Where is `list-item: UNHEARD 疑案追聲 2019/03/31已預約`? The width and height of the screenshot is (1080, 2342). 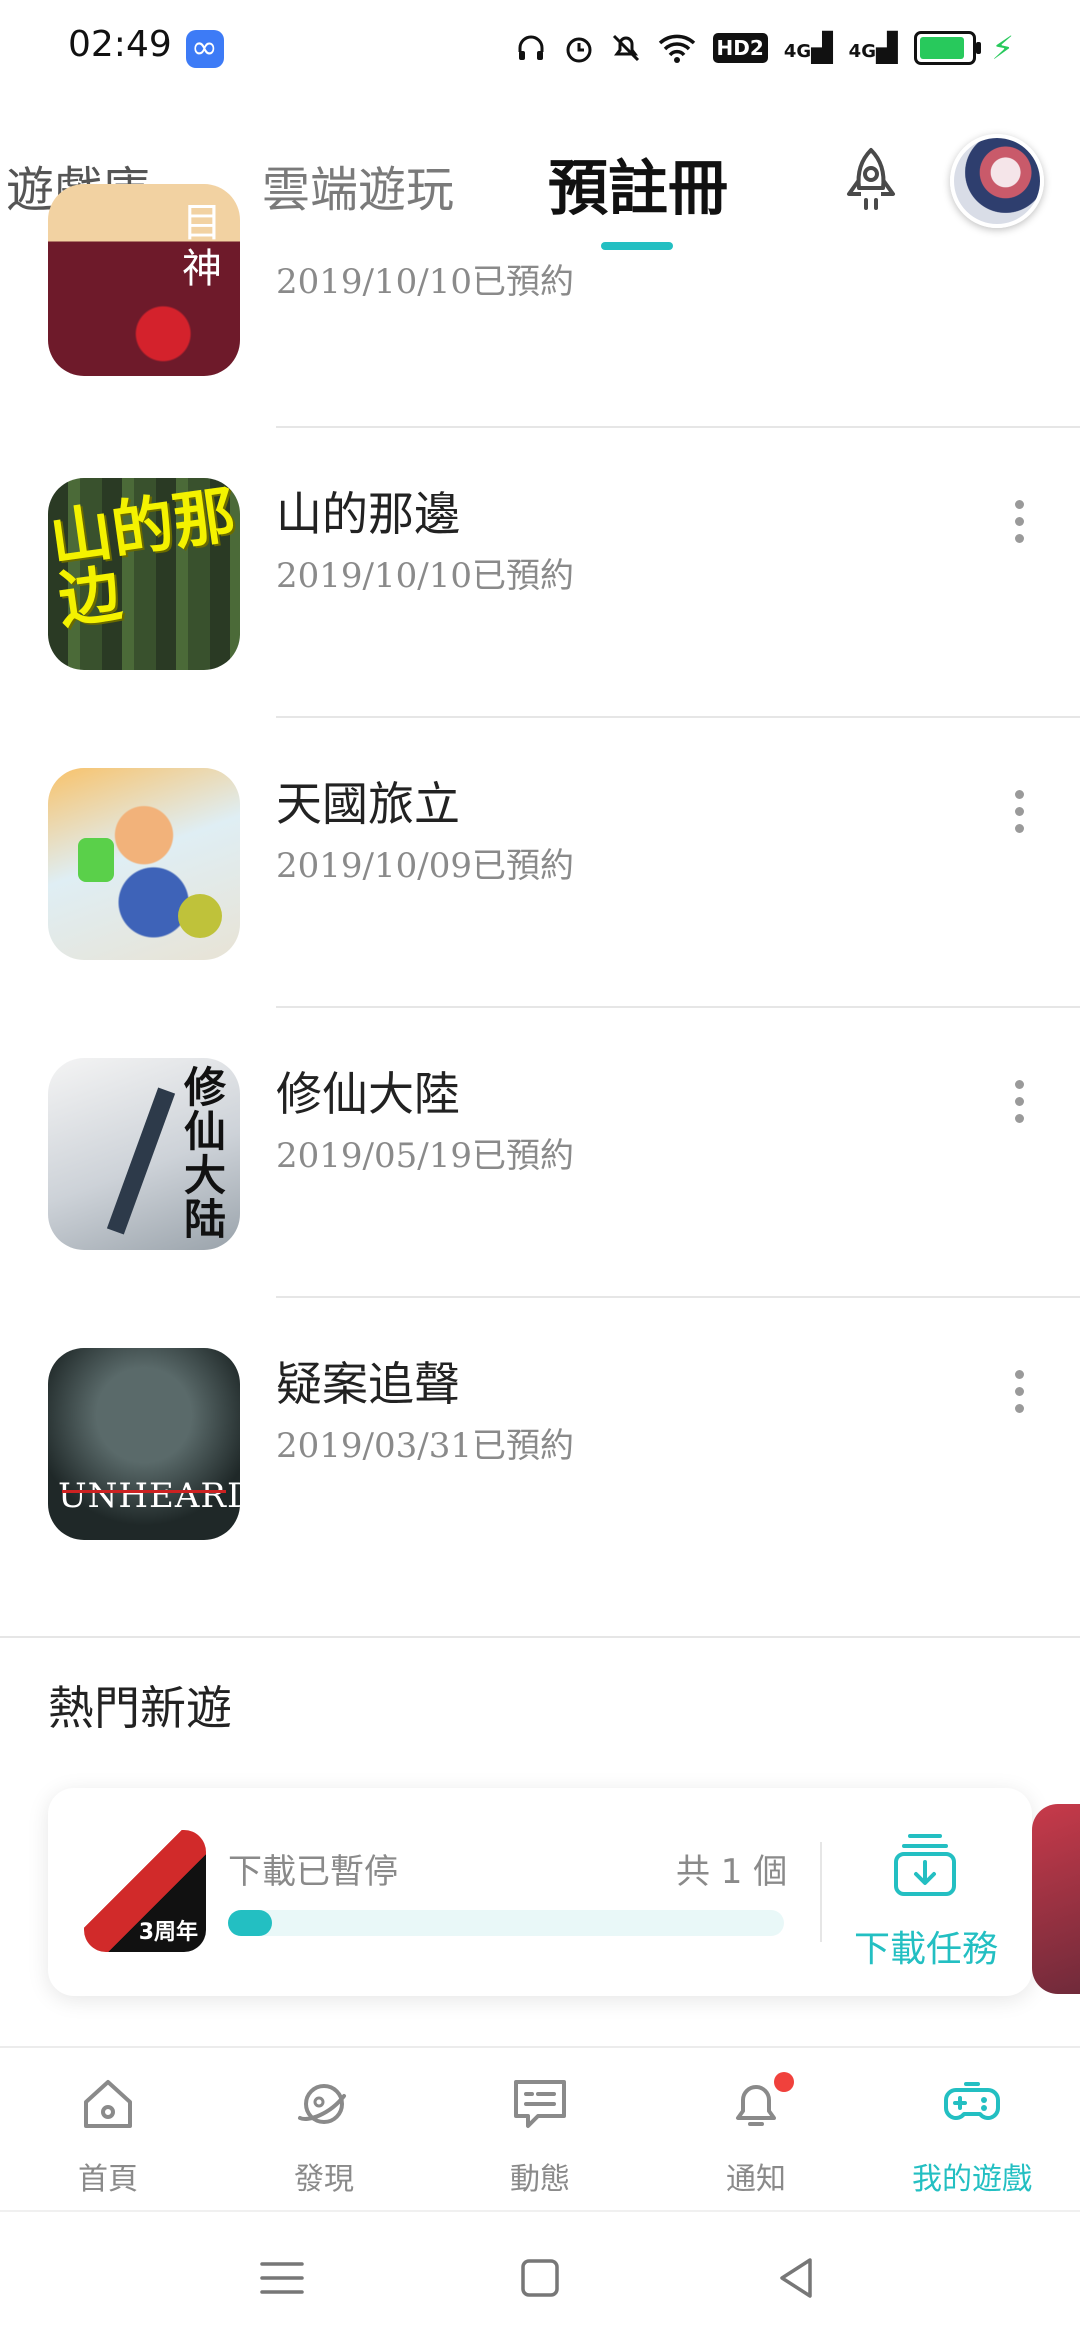 list-item: UNHEARD 疑案追聲 2019/03/31已預約 is located at coordinates (540, 1443).